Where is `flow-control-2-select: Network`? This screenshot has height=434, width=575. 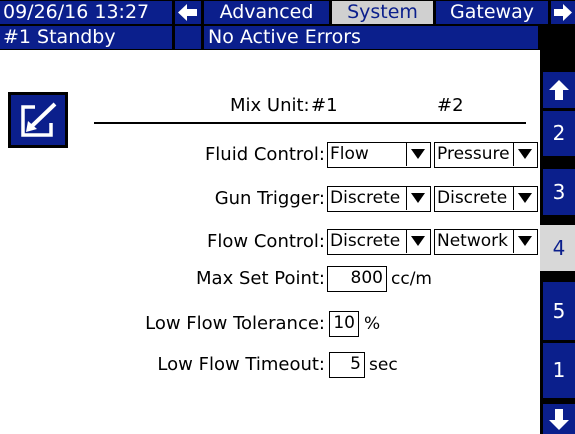 flow-control-2-select: Network is located at coordinates (486, 242).